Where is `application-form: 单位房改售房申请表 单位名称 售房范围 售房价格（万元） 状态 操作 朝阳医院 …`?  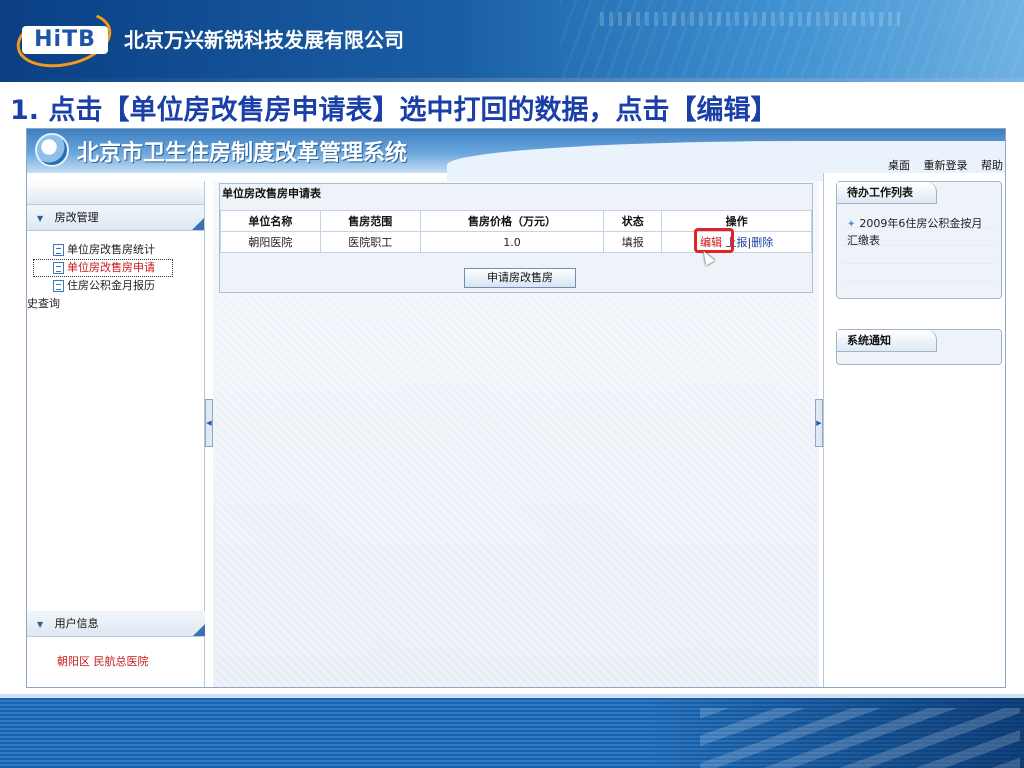
application-form: 单位房改售房申请表 单位名称 售房范围 售房价格（万元） 状态 操作 朝阳医院 … is located at coordinates (516, 238).